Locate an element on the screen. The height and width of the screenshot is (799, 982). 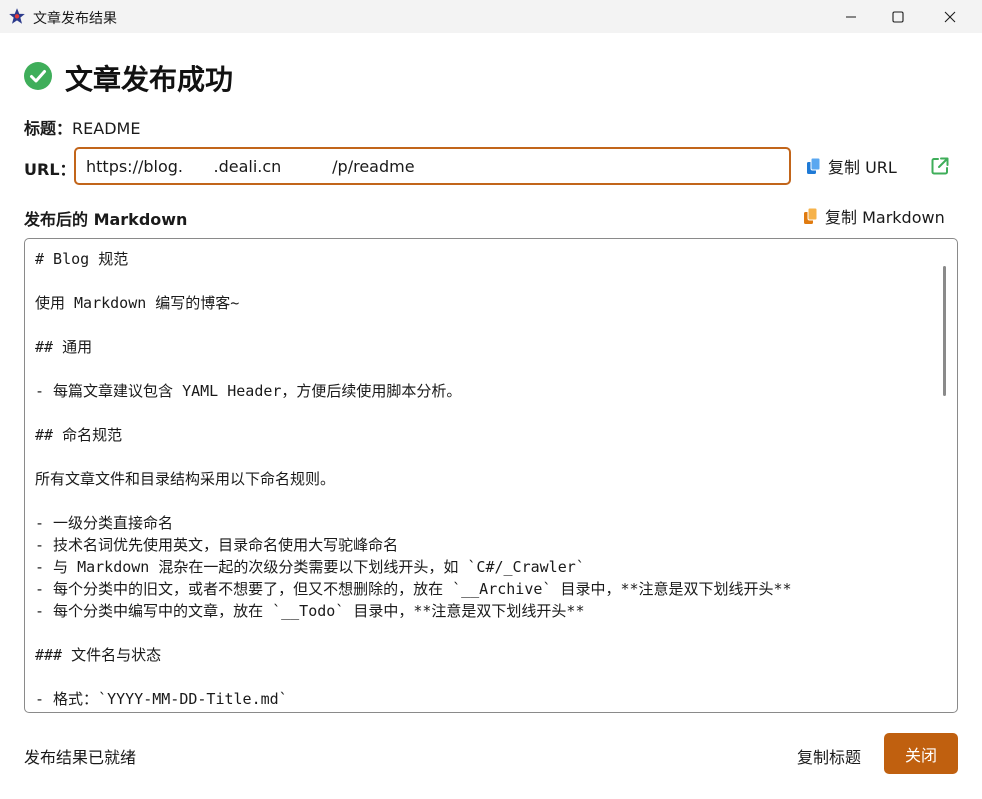
article-title-row: 标题：README is located at coordinates (82, 127).